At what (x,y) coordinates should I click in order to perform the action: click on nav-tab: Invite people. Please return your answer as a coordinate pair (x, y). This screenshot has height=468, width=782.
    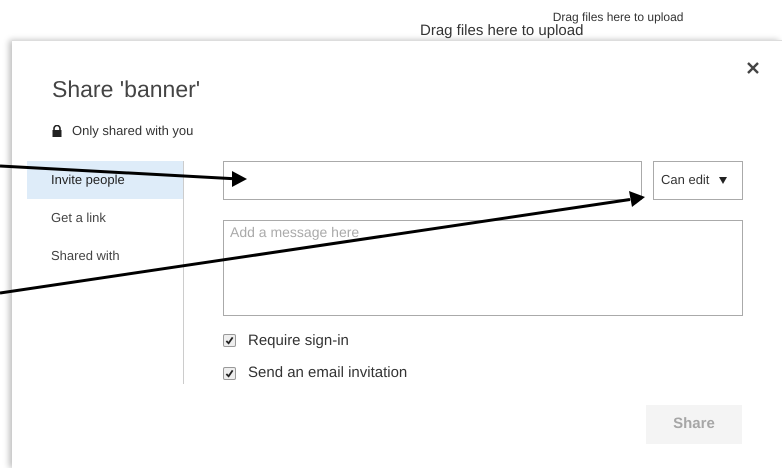
    Looking at the image, I should click on (105, 179).